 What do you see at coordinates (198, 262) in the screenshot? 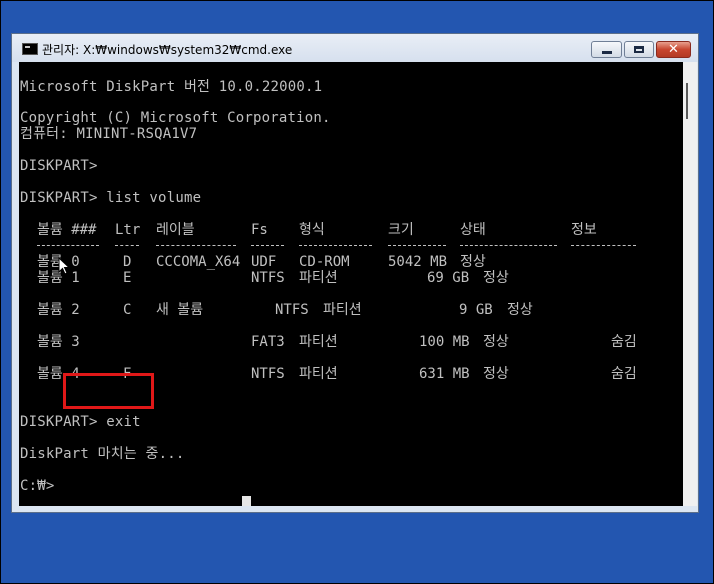
I see `row-label: CCCOMA_X64` at bounding box center [198, 262].